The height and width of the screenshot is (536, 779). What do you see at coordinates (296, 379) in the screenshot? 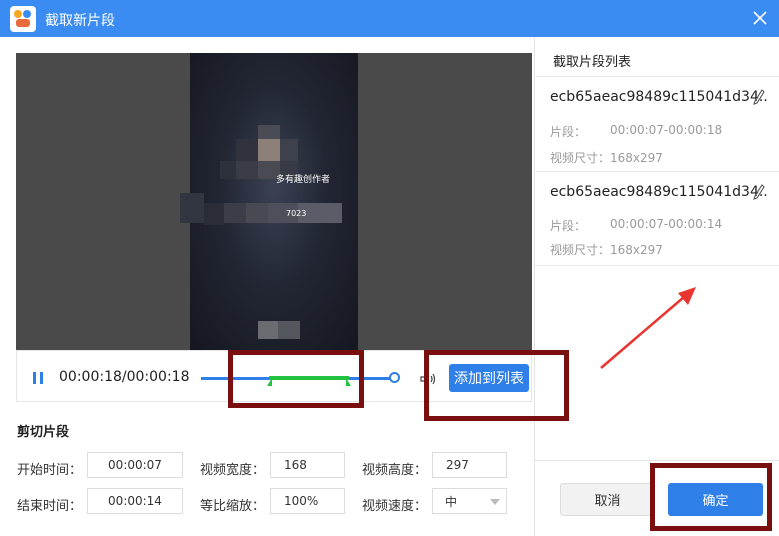
I see `annotation-box-timeline` at bounding box center [296, 379].